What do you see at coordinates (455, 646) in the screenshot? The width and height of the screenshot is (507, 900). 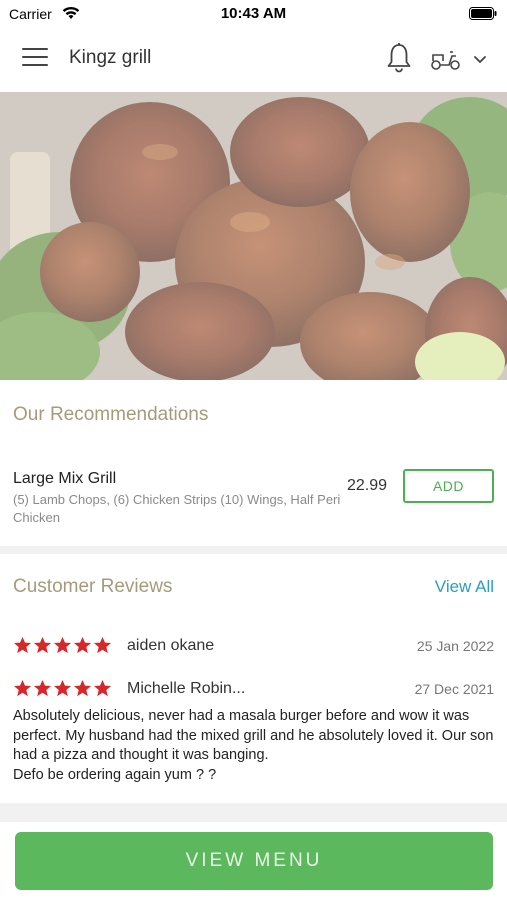 I see `review-date: 25 Jan 2022` at bounding box center [455, 646].